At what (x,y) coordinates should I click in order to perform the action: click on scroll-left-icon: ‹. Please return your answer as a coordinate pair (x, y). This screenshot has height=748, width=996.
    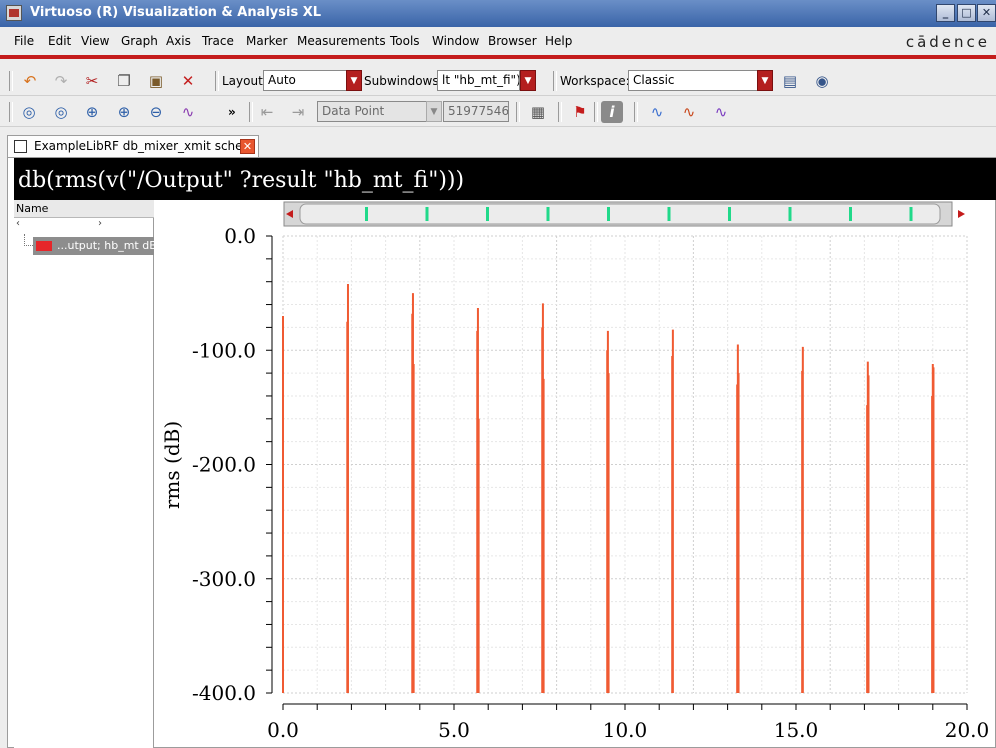
    Looking at the image, I should click on (18, 223).